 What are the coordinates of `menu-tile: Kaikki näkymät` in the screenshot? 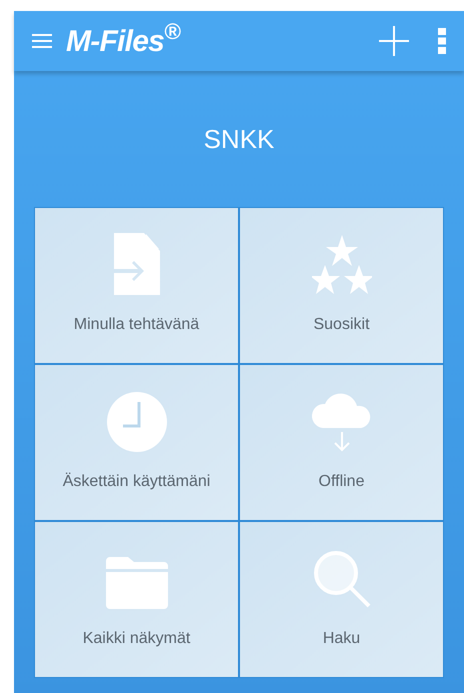 It's located at (136, 599).